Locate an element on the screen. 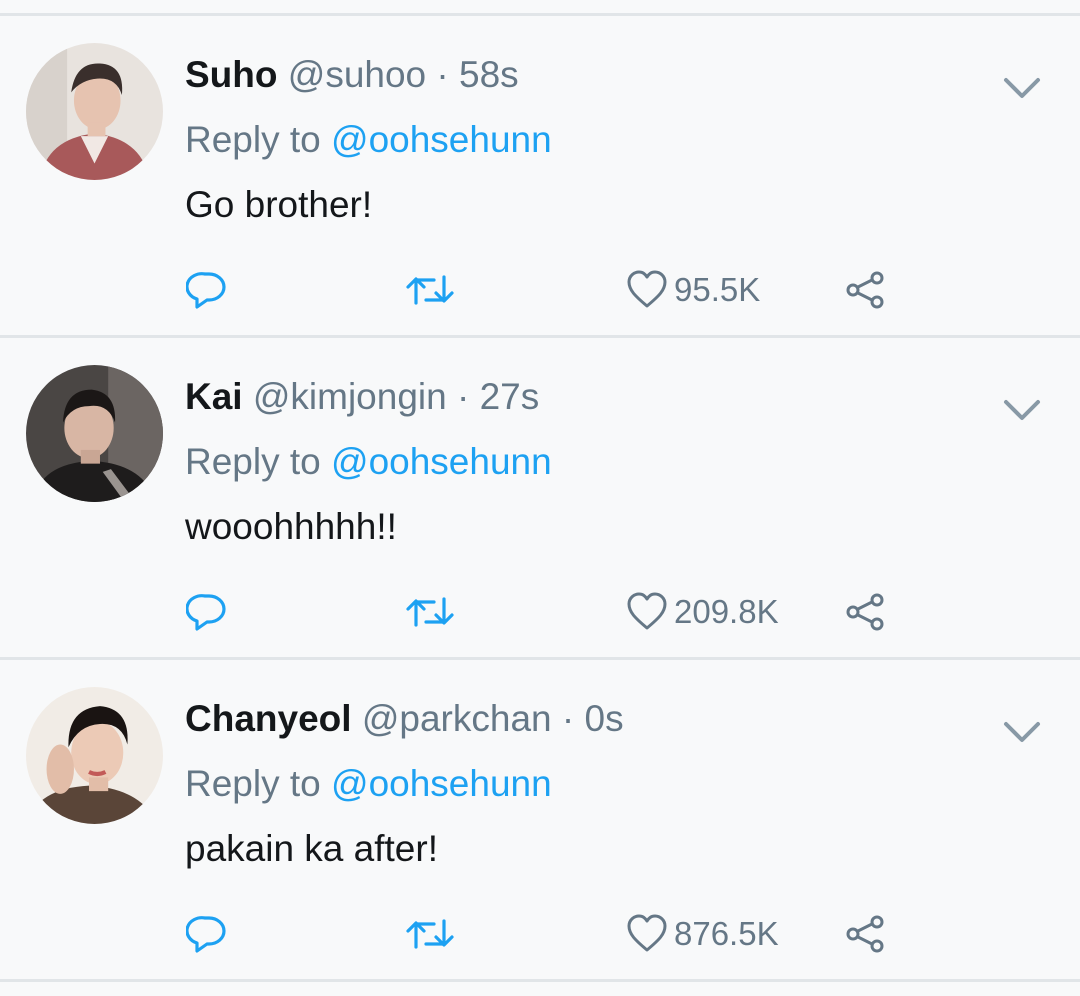  tweet-header: Chanyeol @parkchan · 0s is located at coordinates (404, 719).